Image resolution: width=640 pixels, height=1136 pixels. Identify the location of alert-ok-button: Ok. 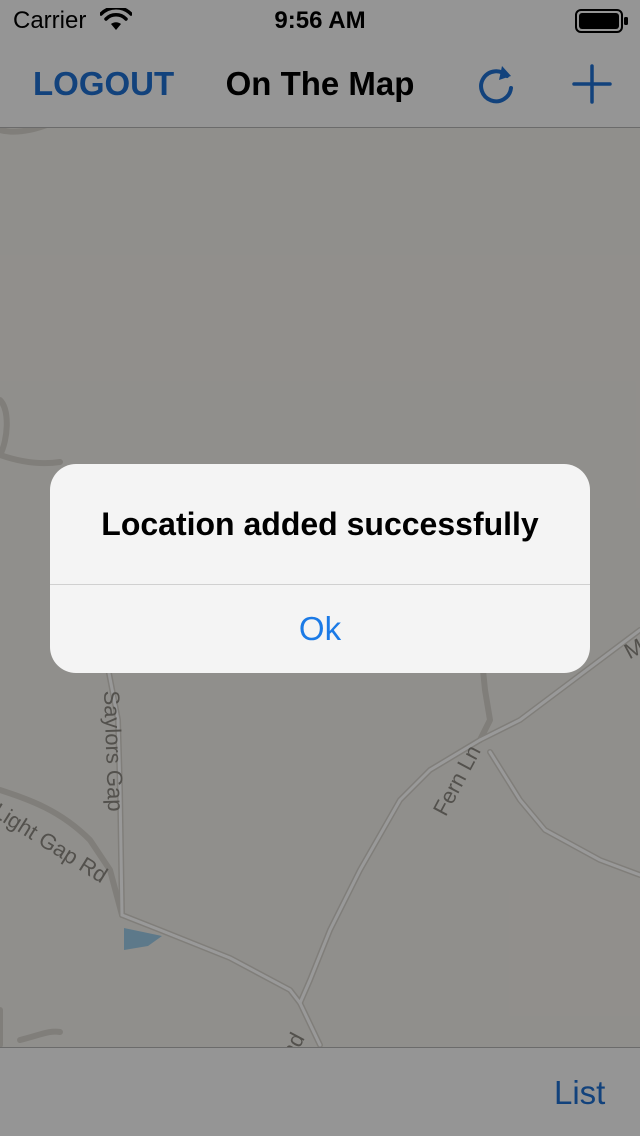
(320, 629).